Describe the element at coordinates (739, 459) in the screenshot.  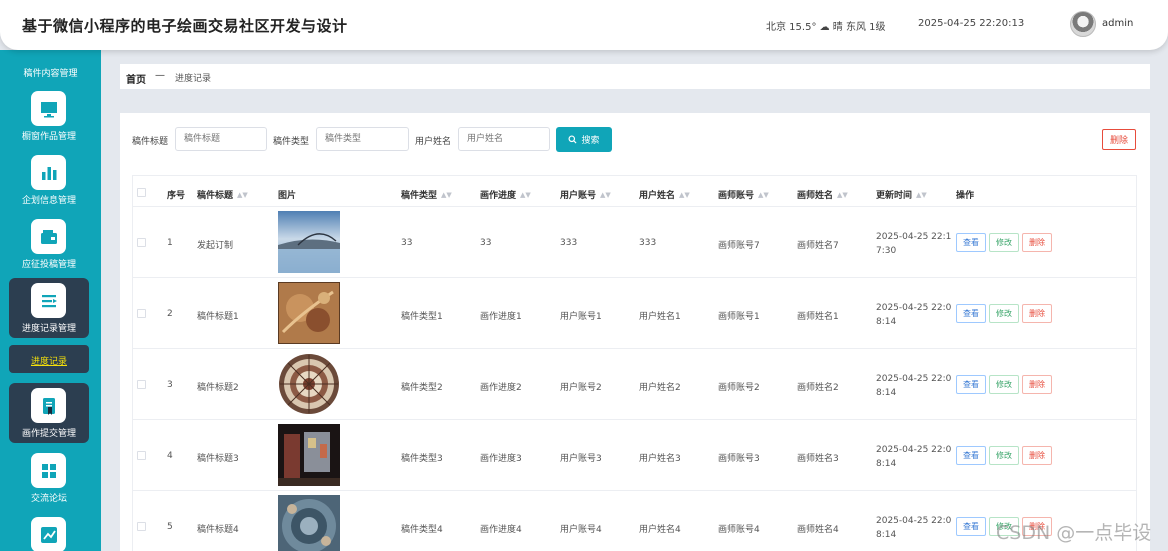
I see `row-artist-account: 画师账号3` at that location.